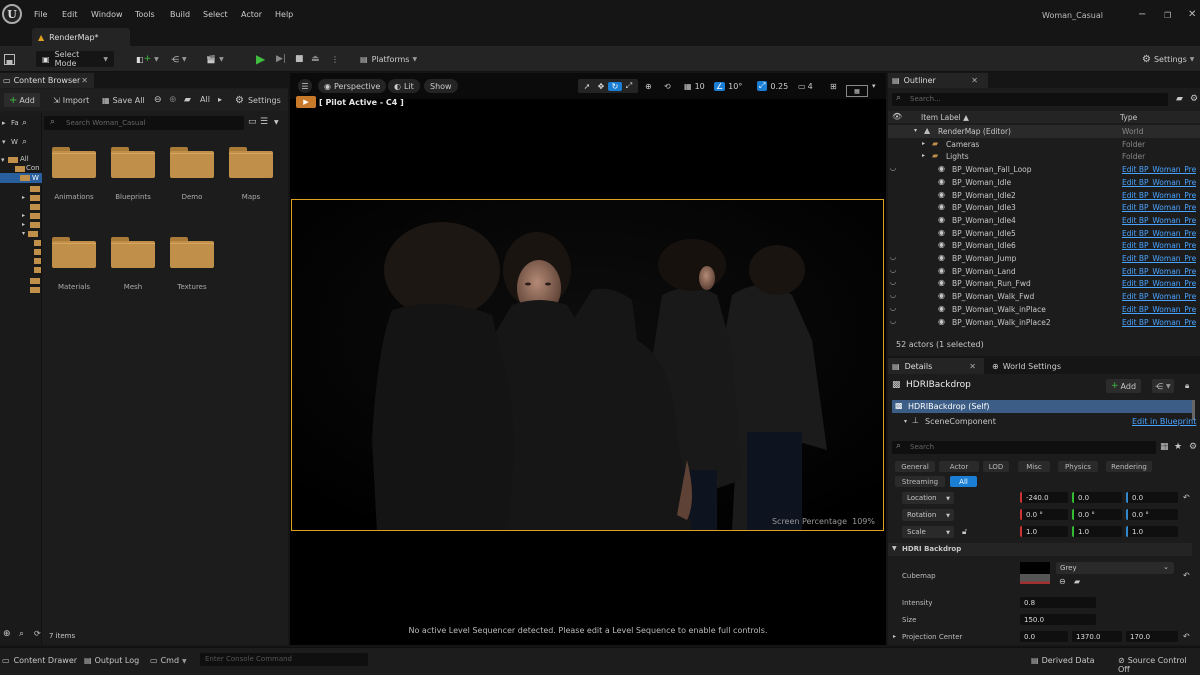 Image resolution: width=1200 pixels, height=675 pixels. I want to click on outliner-row: ◡ ◉ BP_Woman_Walk_inPlace Edit BP_Woman_Pre, so click(1044, 309).